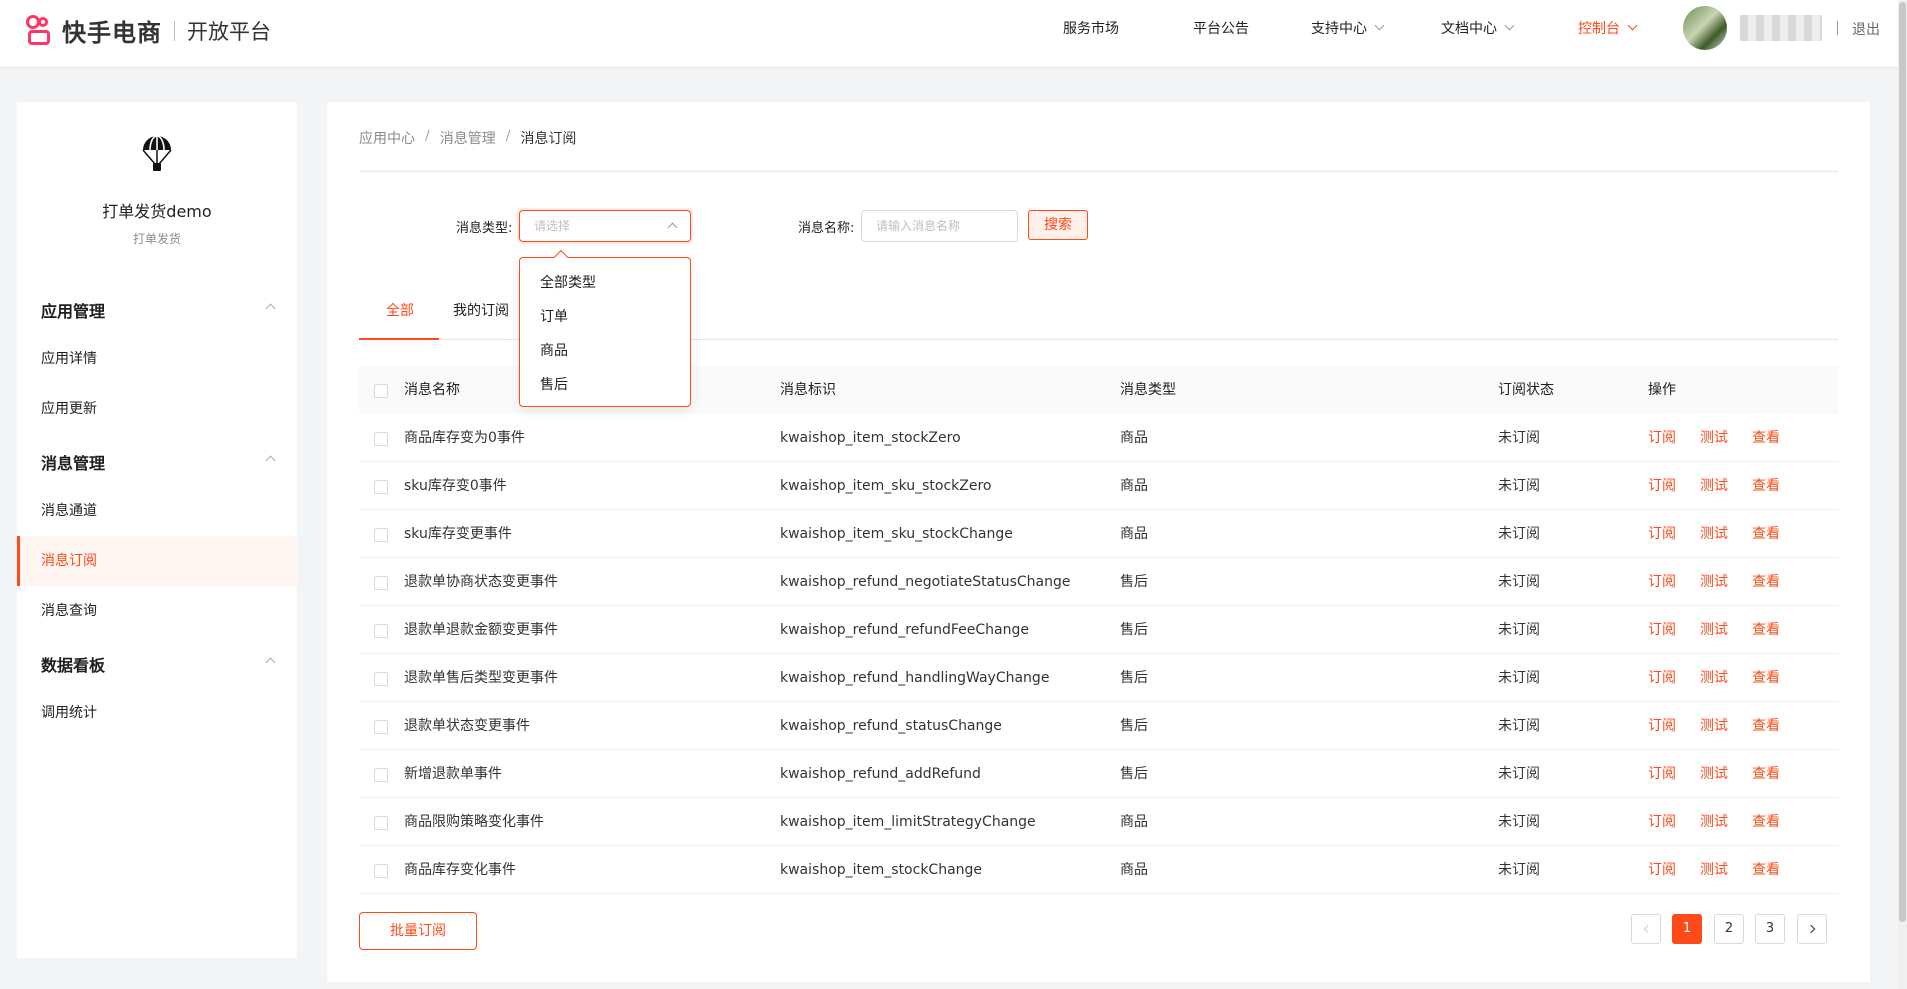  Describe the element at coordinates (399, 339) in the screenshot. I see `tab-active-indicator` at that location.